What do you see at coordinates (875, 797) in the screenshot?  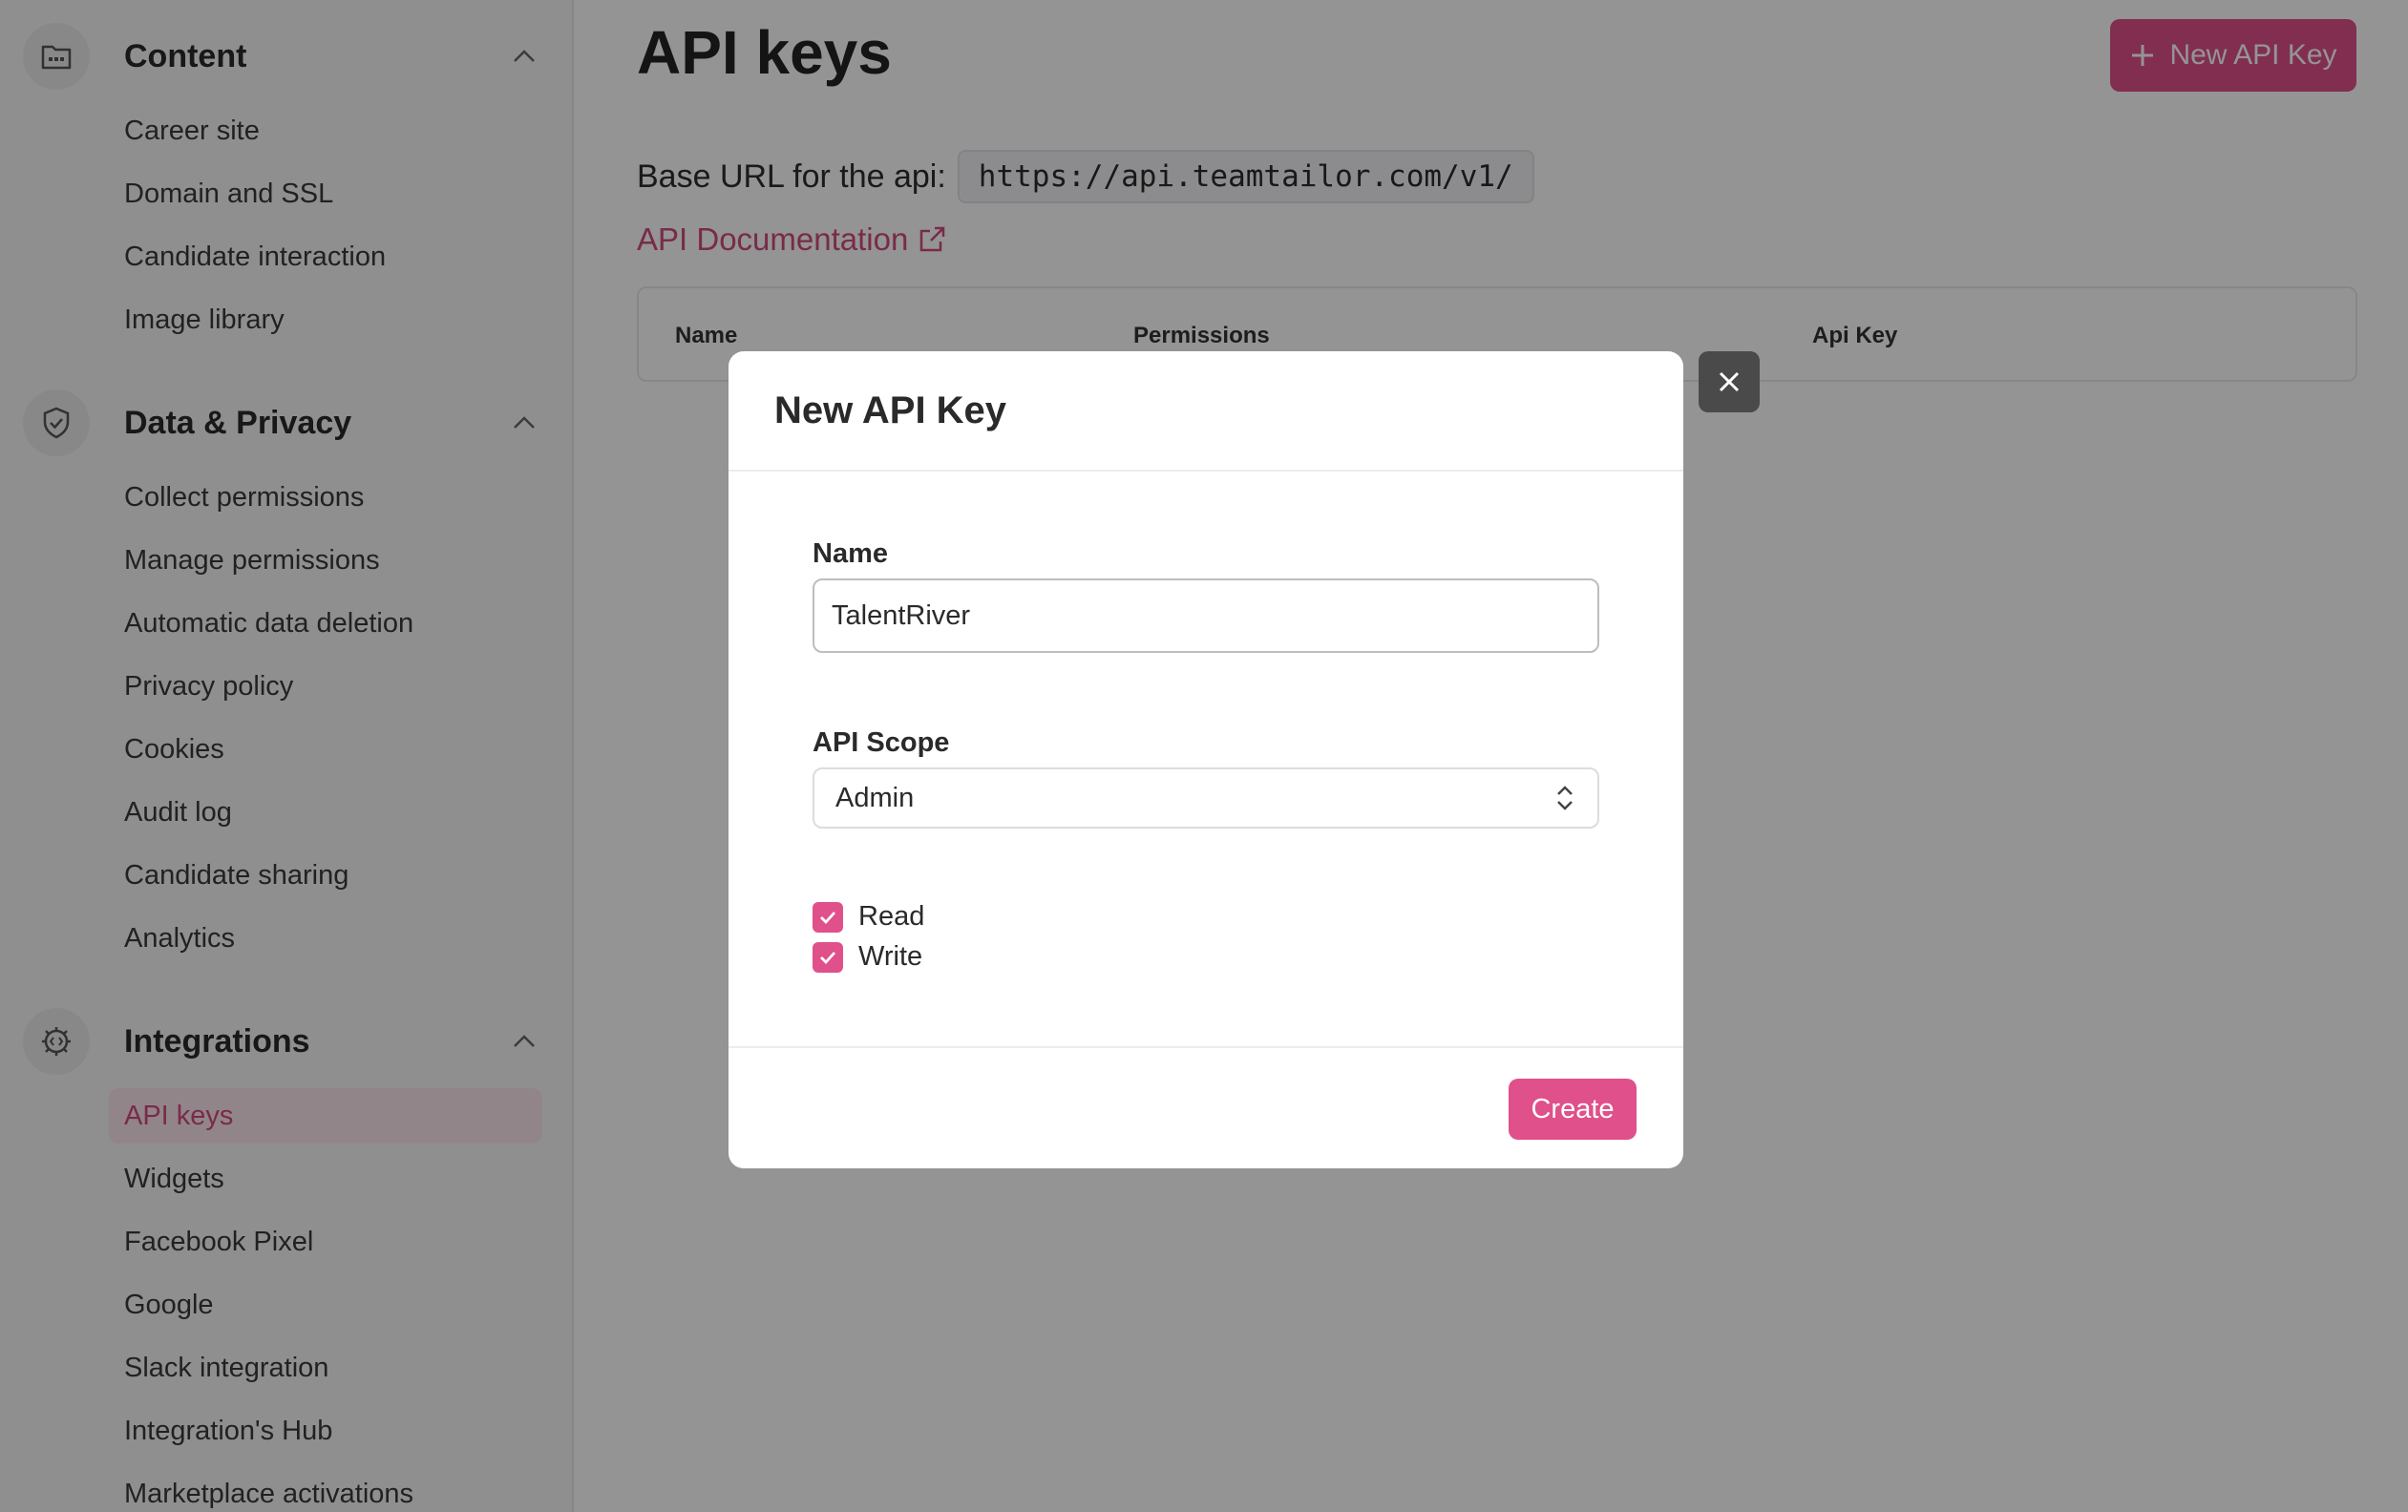 I see `api-scope-value: Admin` at bounding box center [875, 797].